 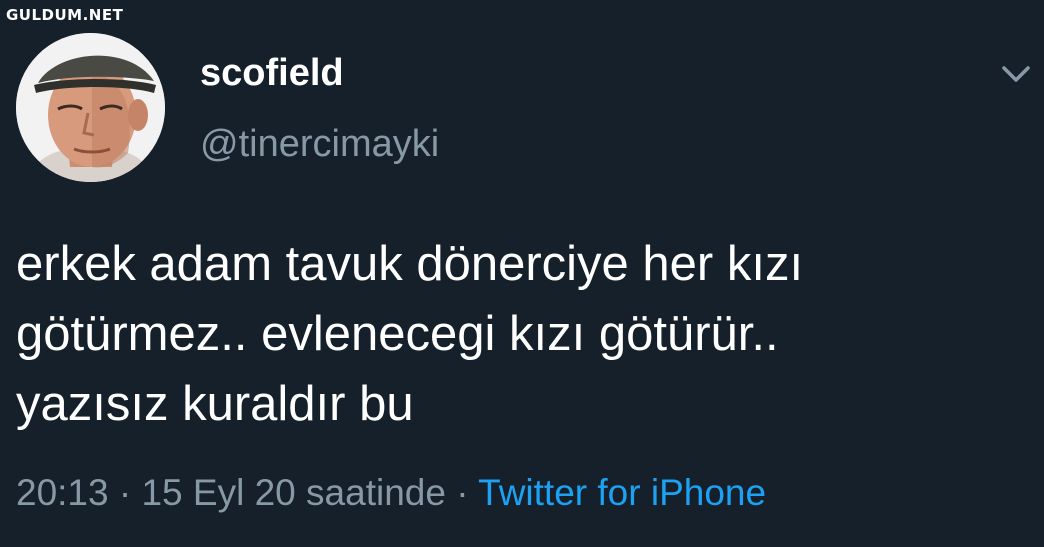 I want to click on tweet-text-line: götürmez.. evlenecegi kızı götürür.., so click(x=397, y=334).